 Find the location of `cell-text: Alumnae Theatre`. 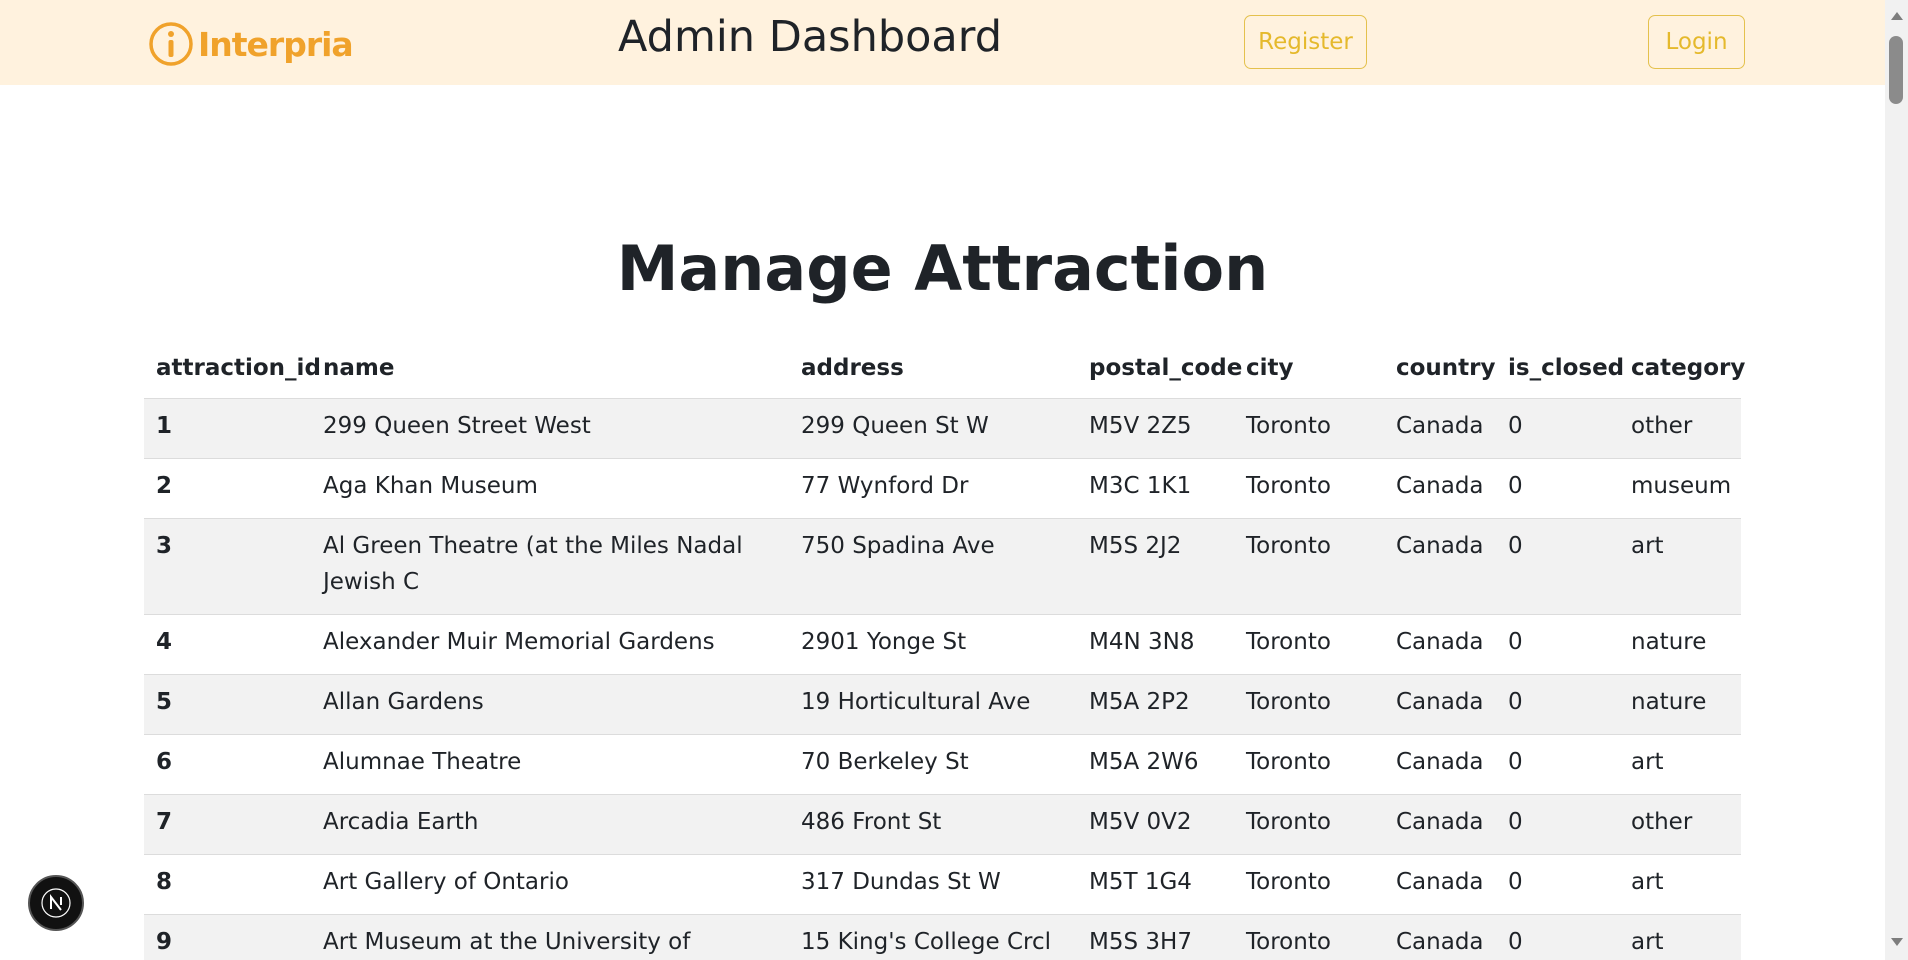

cell-text: Alumnae Theatre is located at coordinates (422, 762).